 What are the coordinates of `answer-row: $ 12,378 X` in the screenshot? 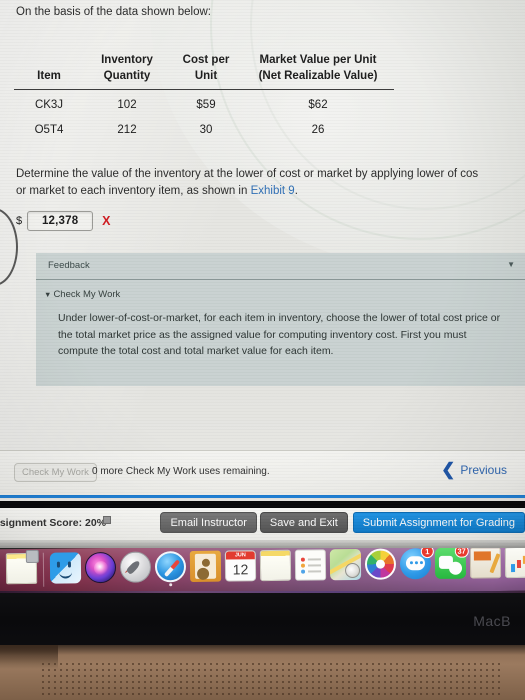 It's located at (63, 221).